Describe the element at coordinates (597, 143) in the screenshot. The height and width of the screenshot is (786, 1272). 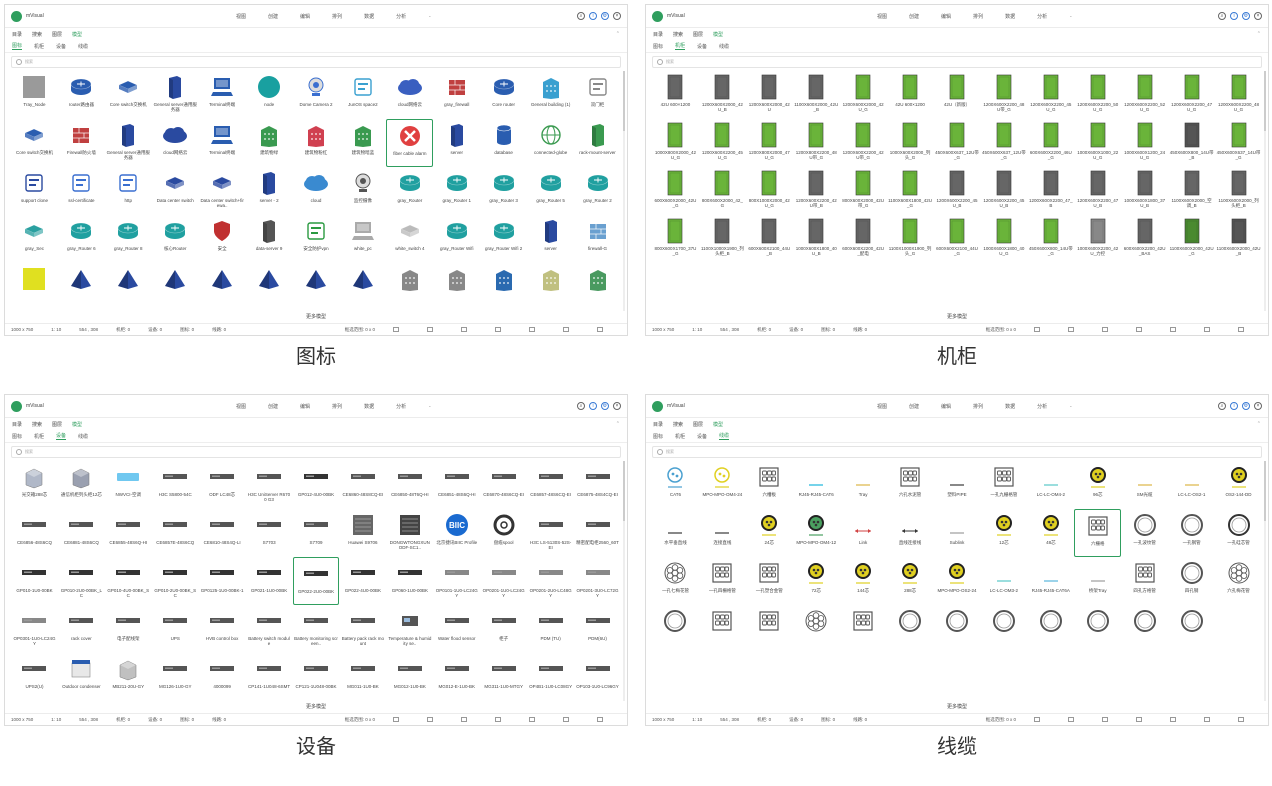
I see `model-item: rack-mount-server` at that location.